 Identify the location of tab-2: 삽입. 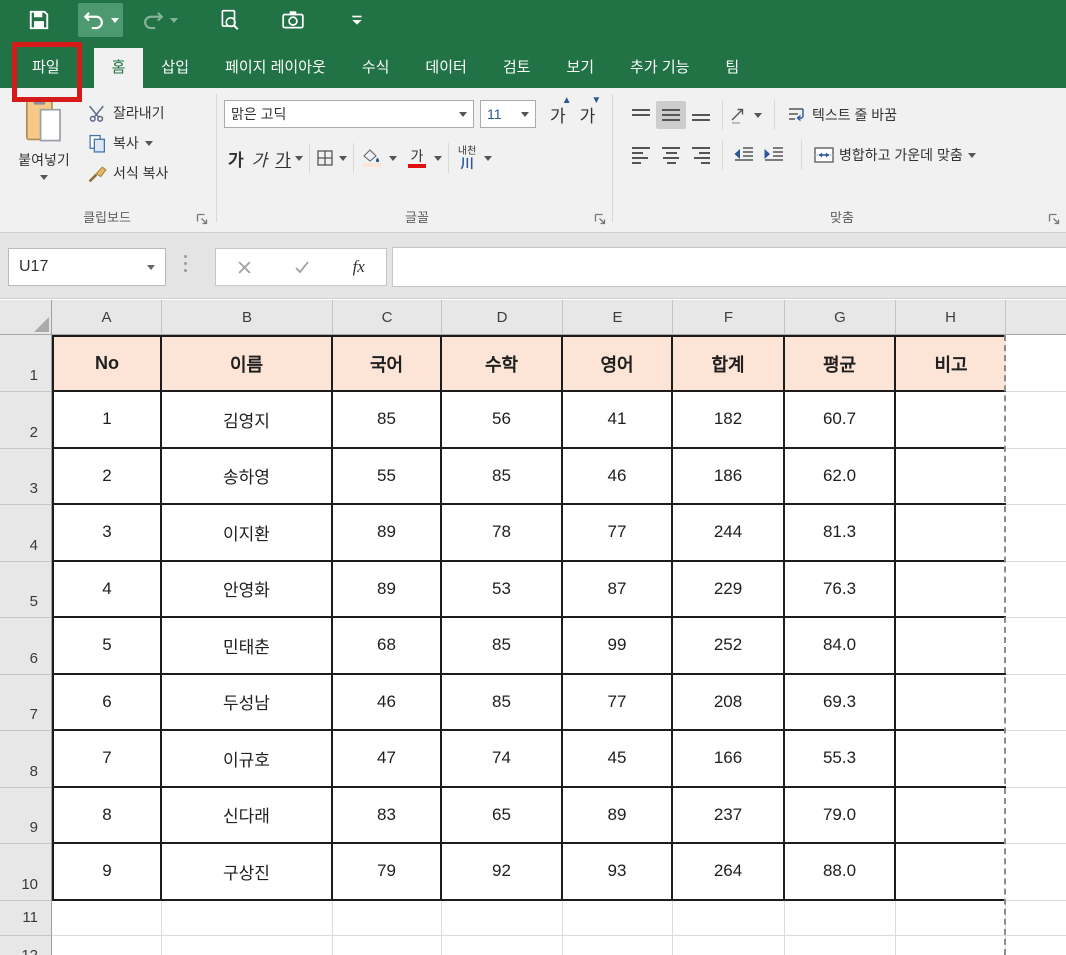
(175, 68).